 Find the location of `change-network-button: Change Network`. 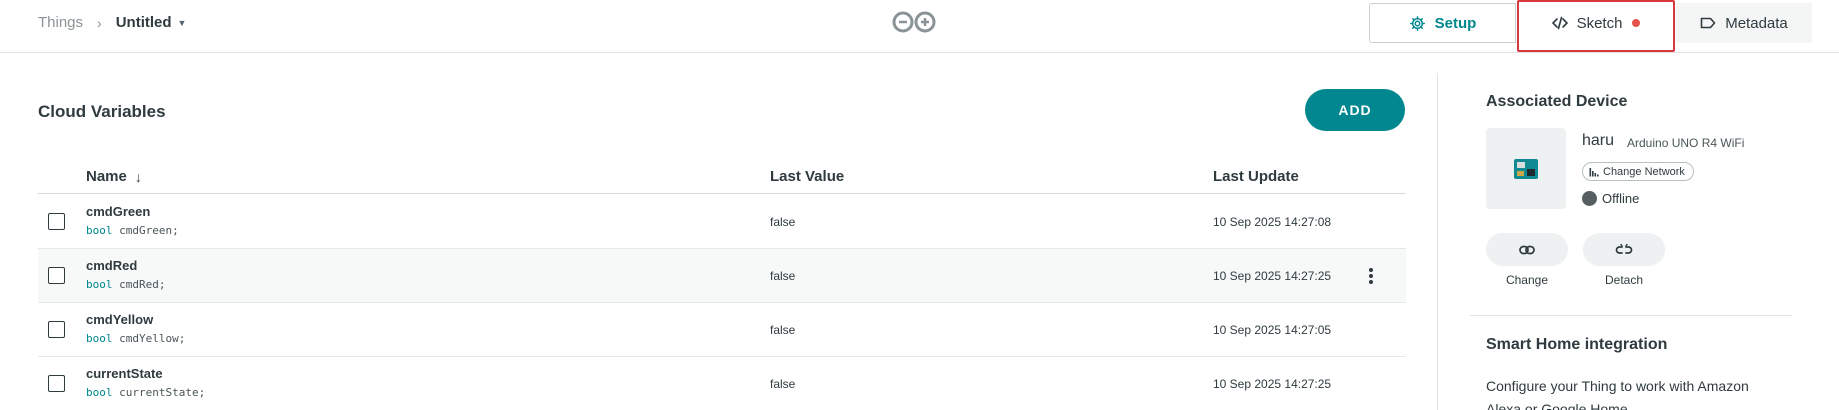

change-network-button: Change Network is located at coordinates (1638, 171).